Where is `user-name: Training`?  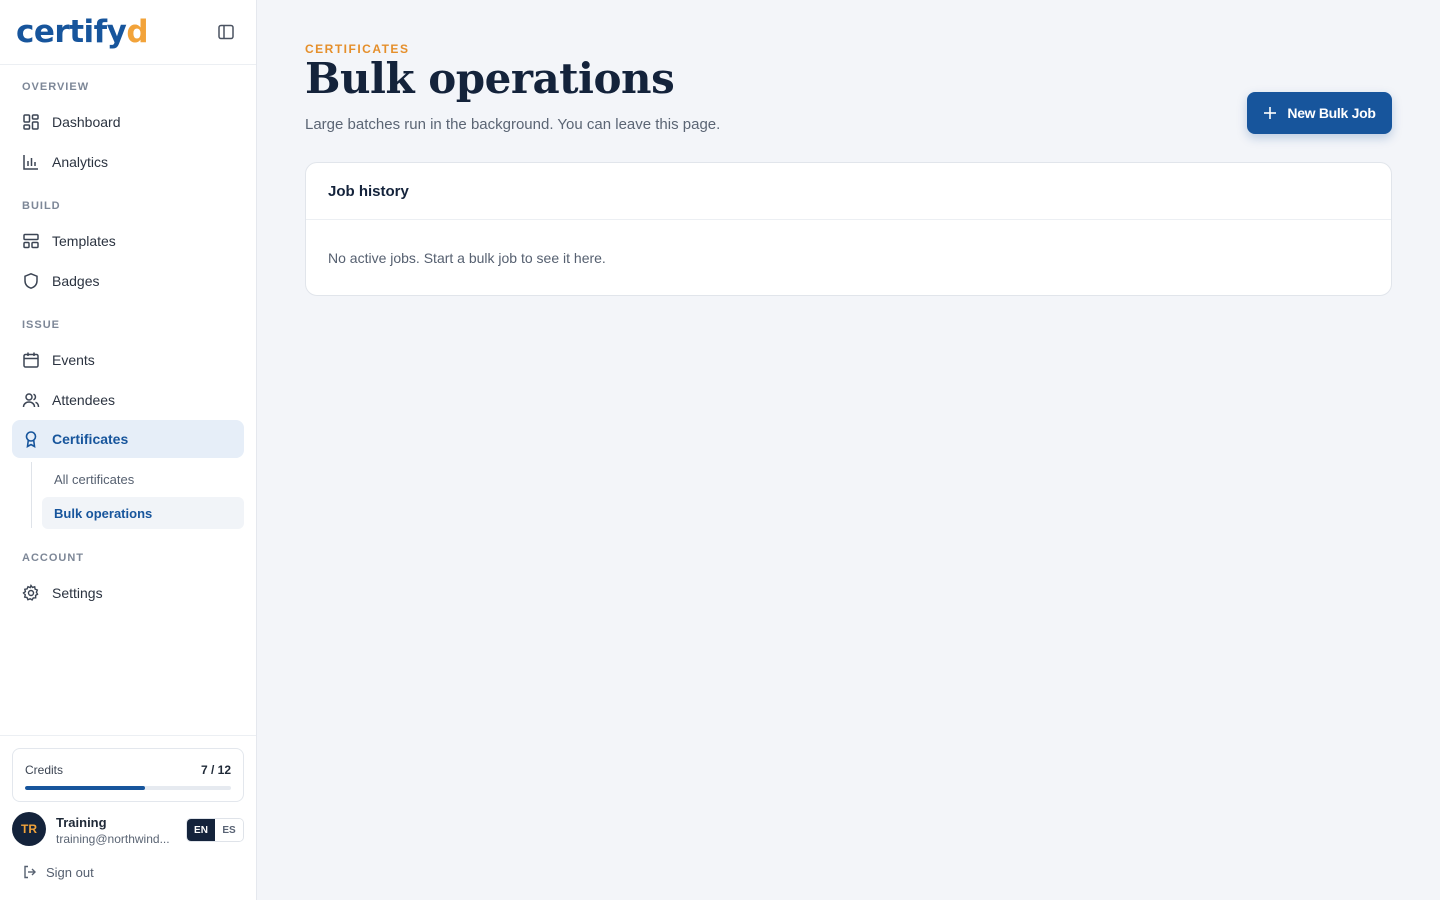
user-name: Training is located at coordinates (81, 822).